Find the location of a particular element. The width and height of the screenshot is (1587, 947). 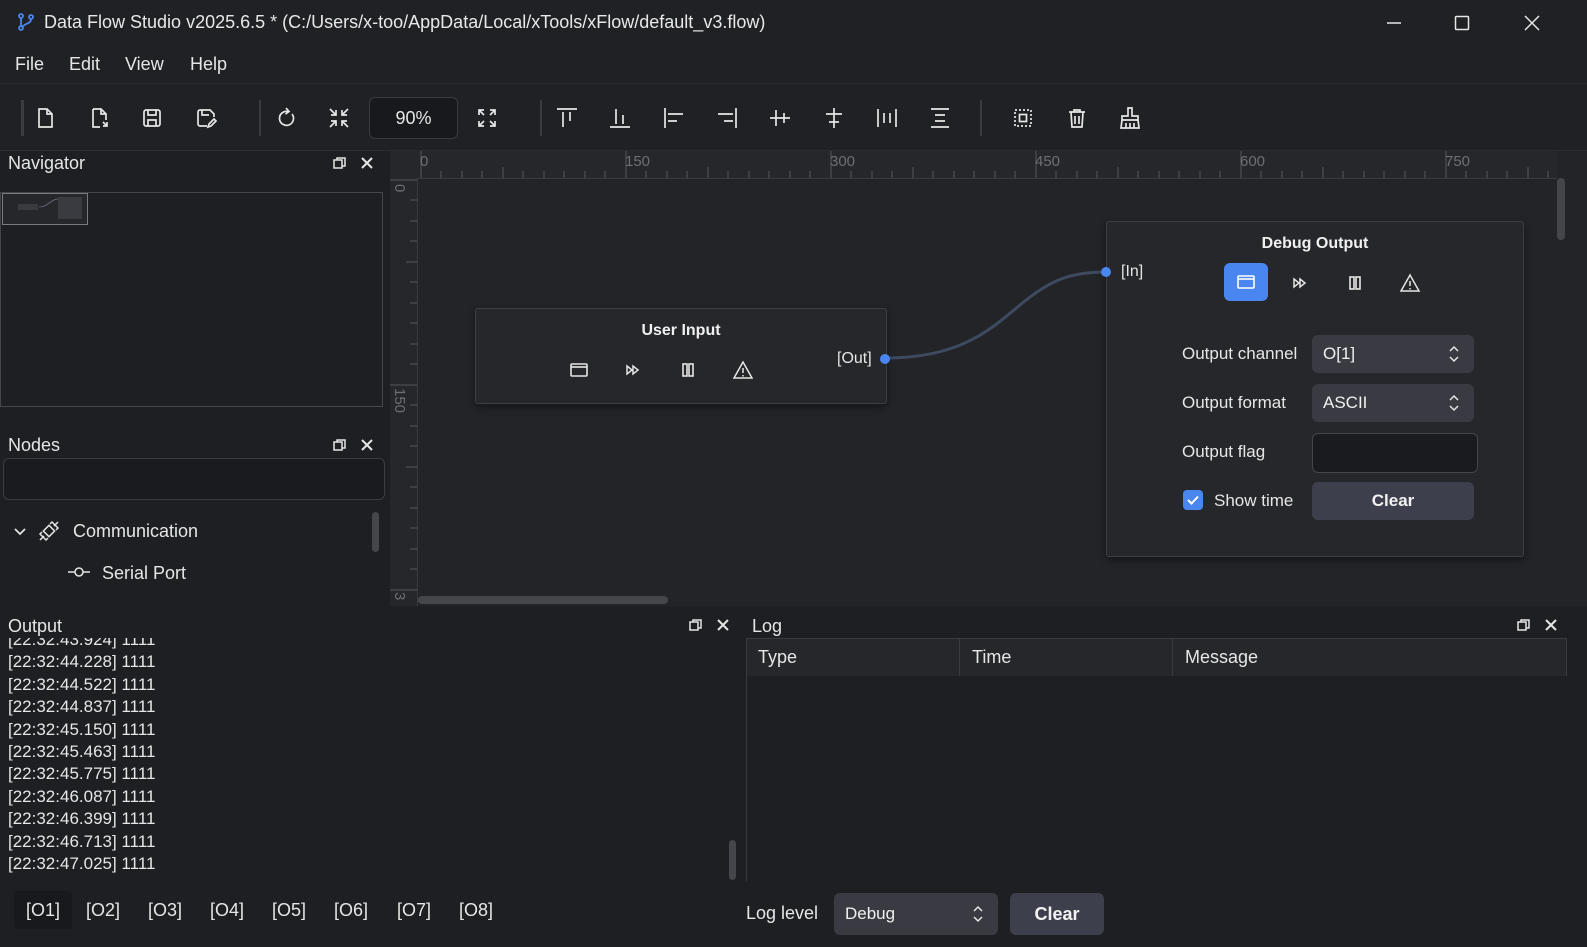

maximize-button is located at coordinates (1462, 22).